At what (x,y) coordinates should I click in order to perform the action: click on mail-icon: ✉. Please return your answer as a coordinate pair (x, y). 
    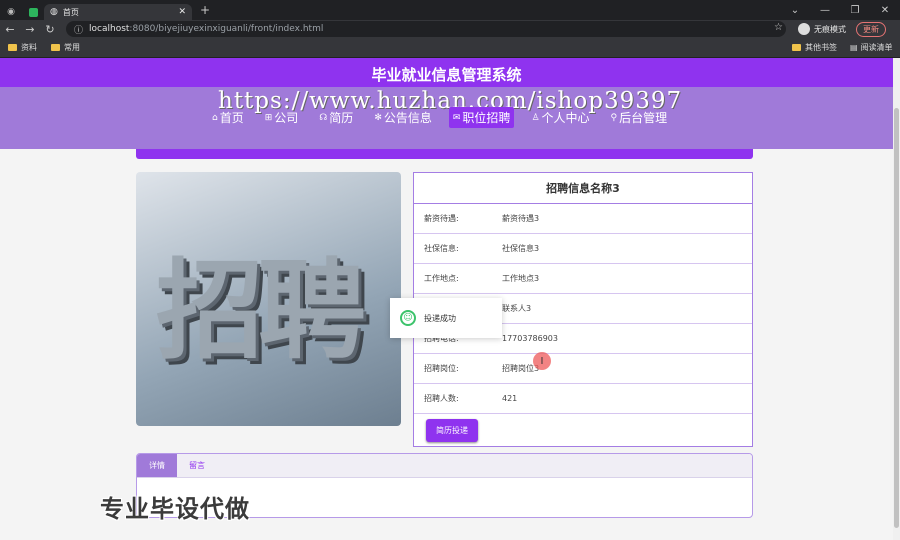
    Looking at the image, I should click on (456, 117).